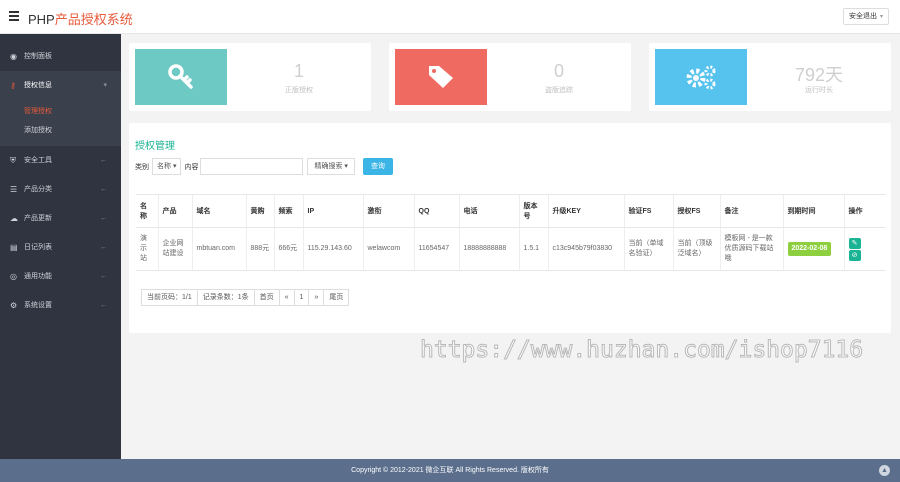 This screenshot has height=482, width=900. I want to click on ban-icon: ⊘, so click(854, 255).